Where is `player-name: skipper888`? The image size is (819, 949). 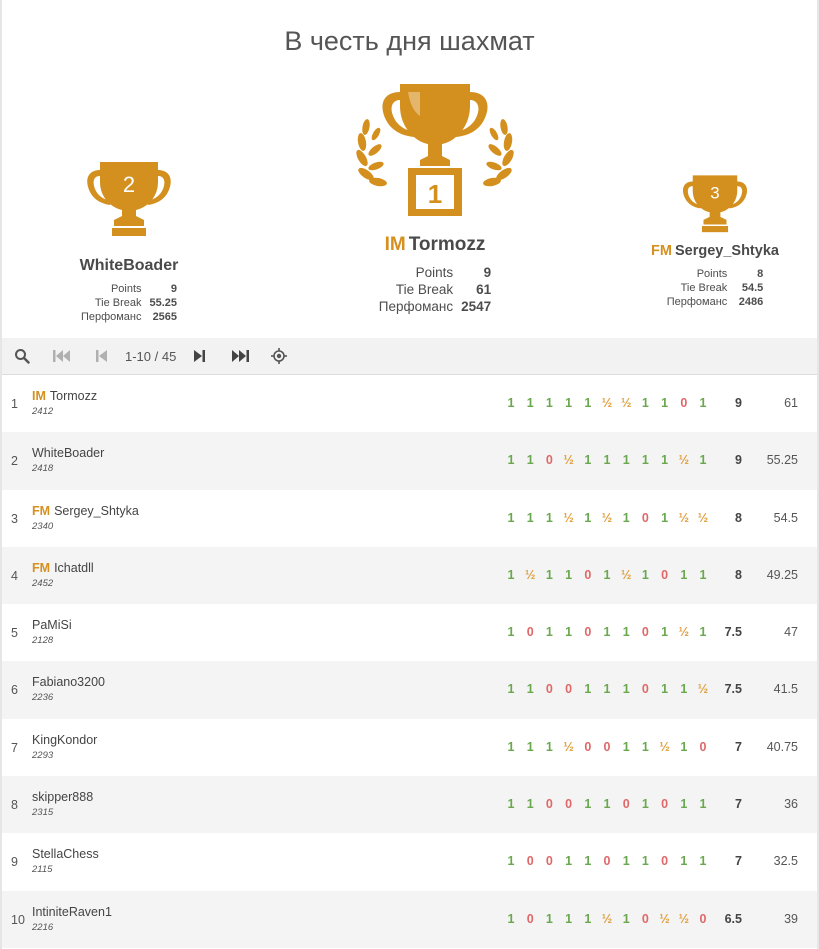
player-name: skipper888 is located at coordinates (62, 797).